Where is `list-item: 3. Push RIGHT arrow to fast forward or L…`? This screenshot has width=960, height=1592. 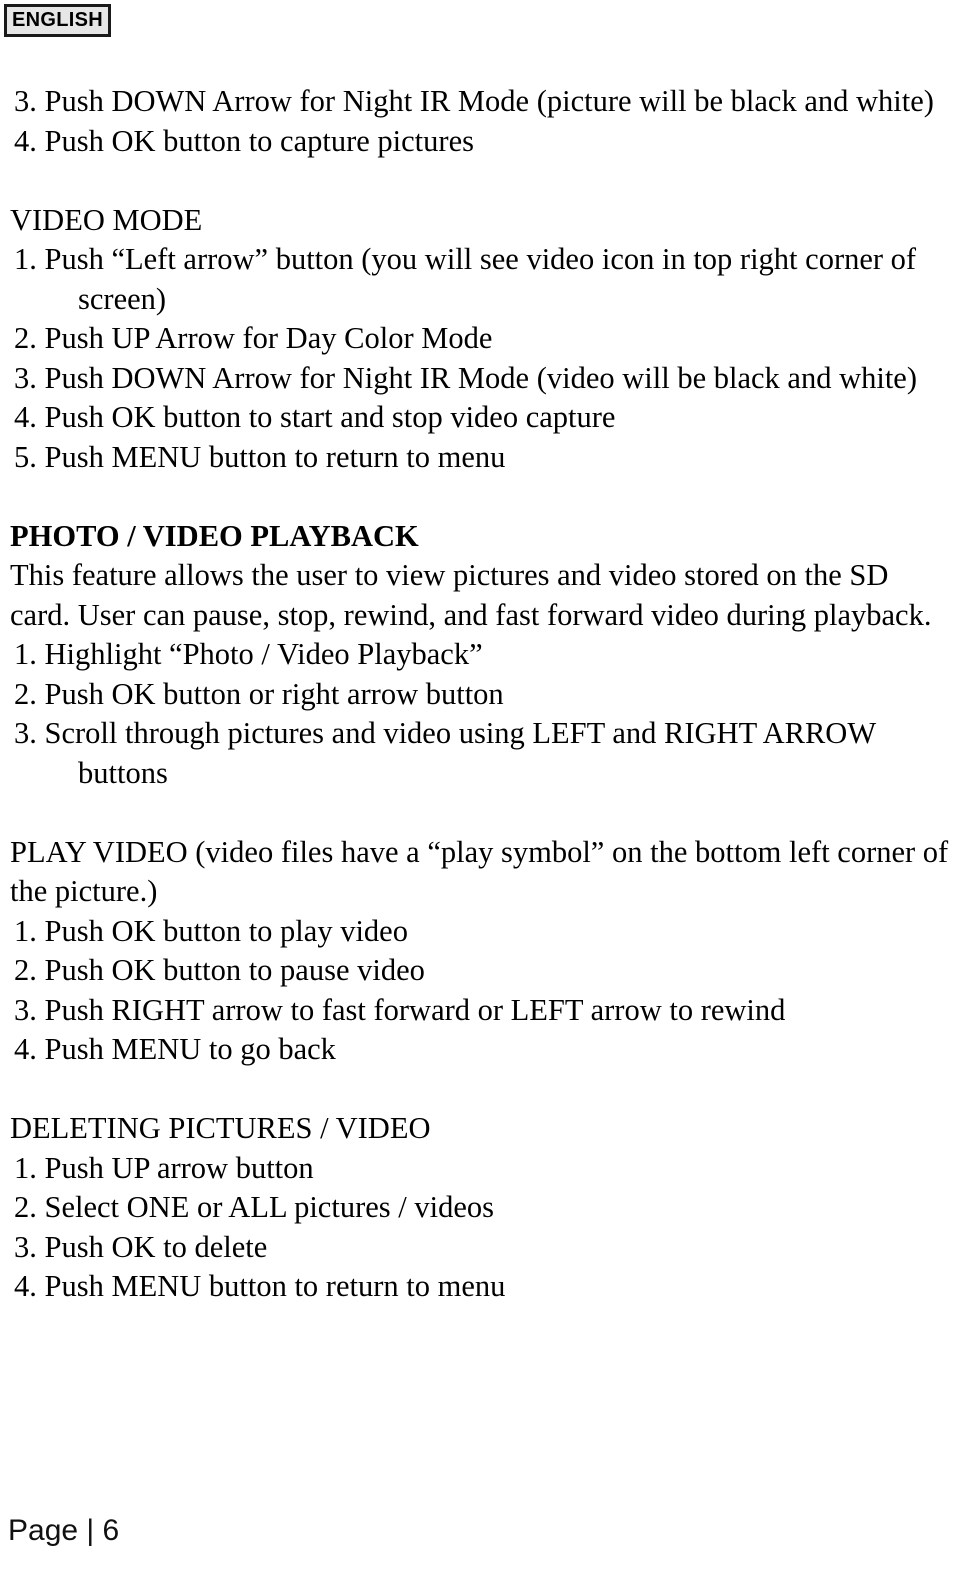
list-item: 3. Push RIGHT arrow to fast forward or L… is located at coordinates (400, 1009).